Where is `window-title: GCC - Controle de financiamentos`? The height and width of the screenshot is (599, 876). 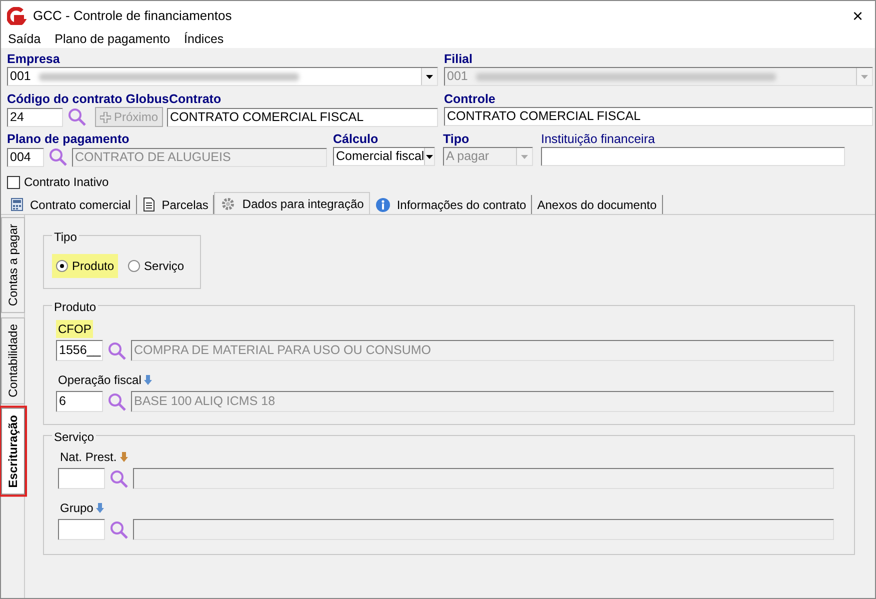
window-title: GCC - Controle de financiamentos is located at coordinates (132, 16).